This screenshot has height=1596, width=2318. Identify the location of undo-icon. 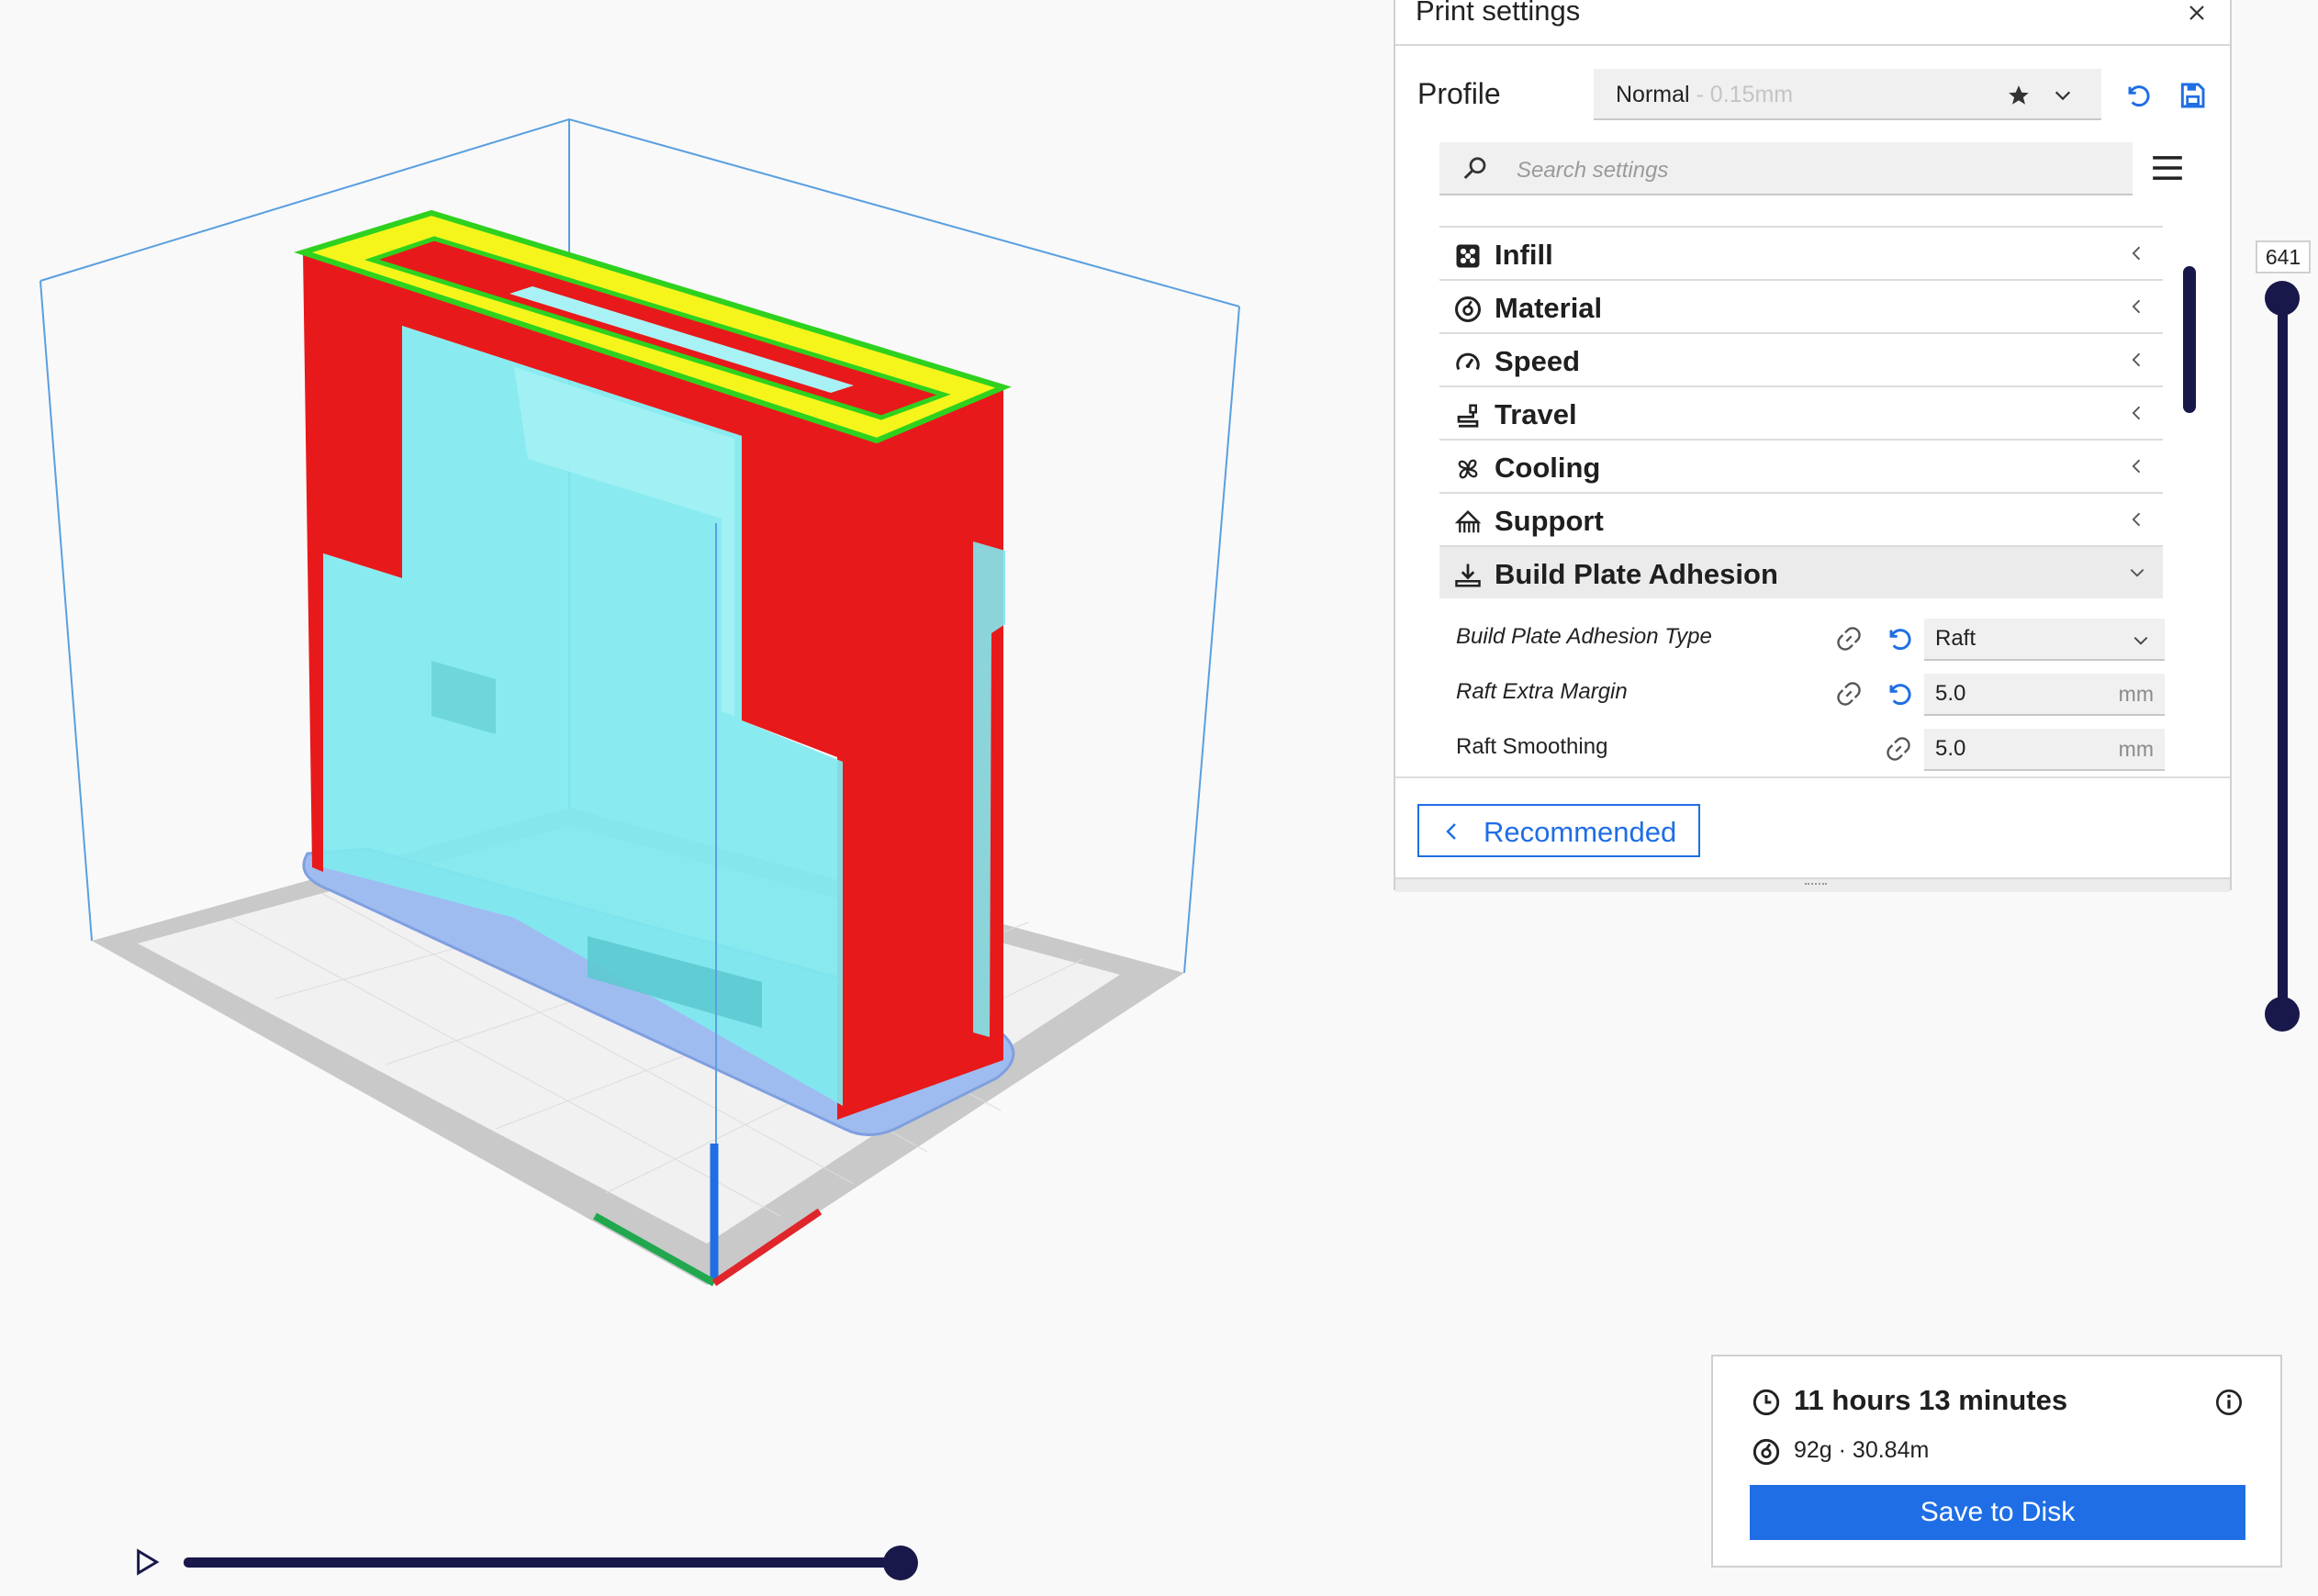
(2137, 98).